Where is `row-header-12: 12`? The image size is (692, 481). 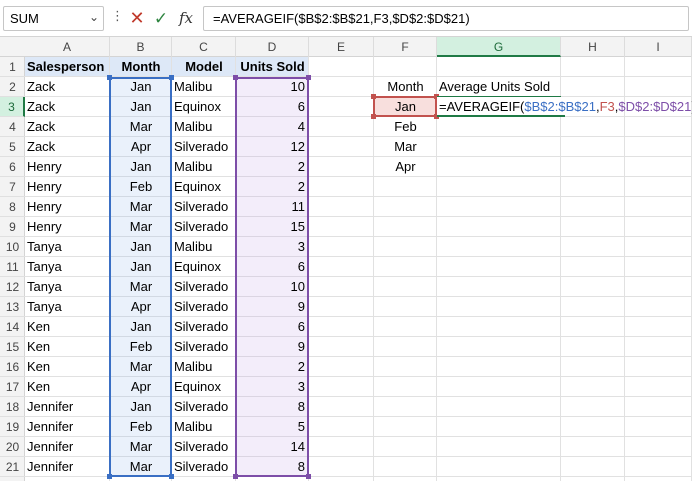 row-header-12: 12 is located at coordinates (12, 287).